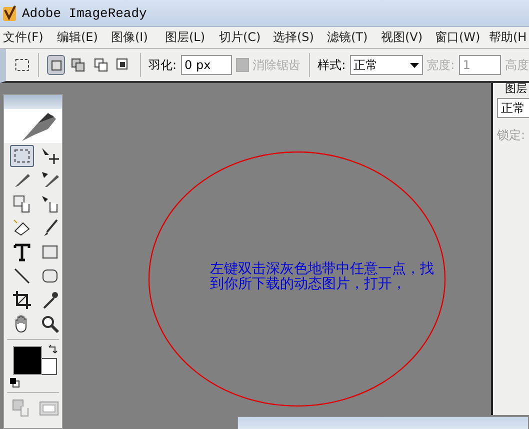  I want to click on toolbox-header, so click(33, 102).